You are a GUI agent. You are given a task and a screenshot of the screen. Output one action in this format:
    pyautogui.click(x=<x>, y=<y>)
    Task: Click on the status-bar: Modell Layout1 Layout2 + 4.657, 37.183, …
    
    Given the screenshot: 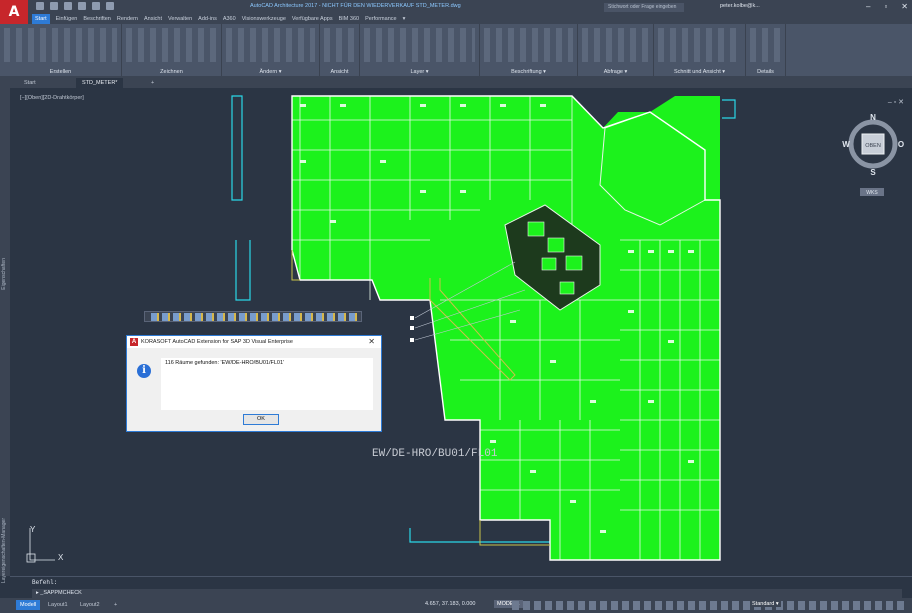 What is the action you would take?
    pyautogui.click(x=456, y=605)
    